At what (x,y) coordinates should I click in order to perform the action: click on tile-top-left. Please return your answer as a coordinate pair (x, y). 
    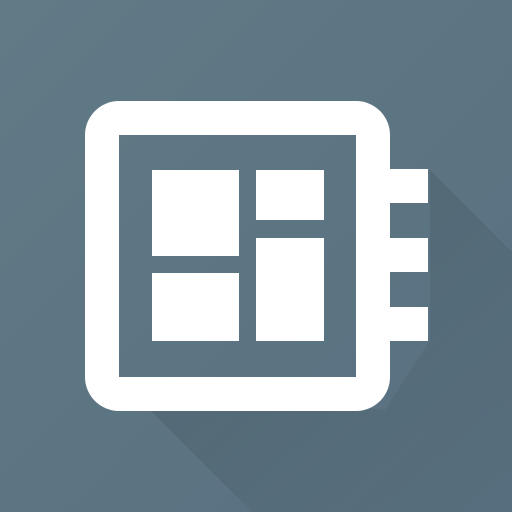
    Looking at the image, I should click on (195, 213).